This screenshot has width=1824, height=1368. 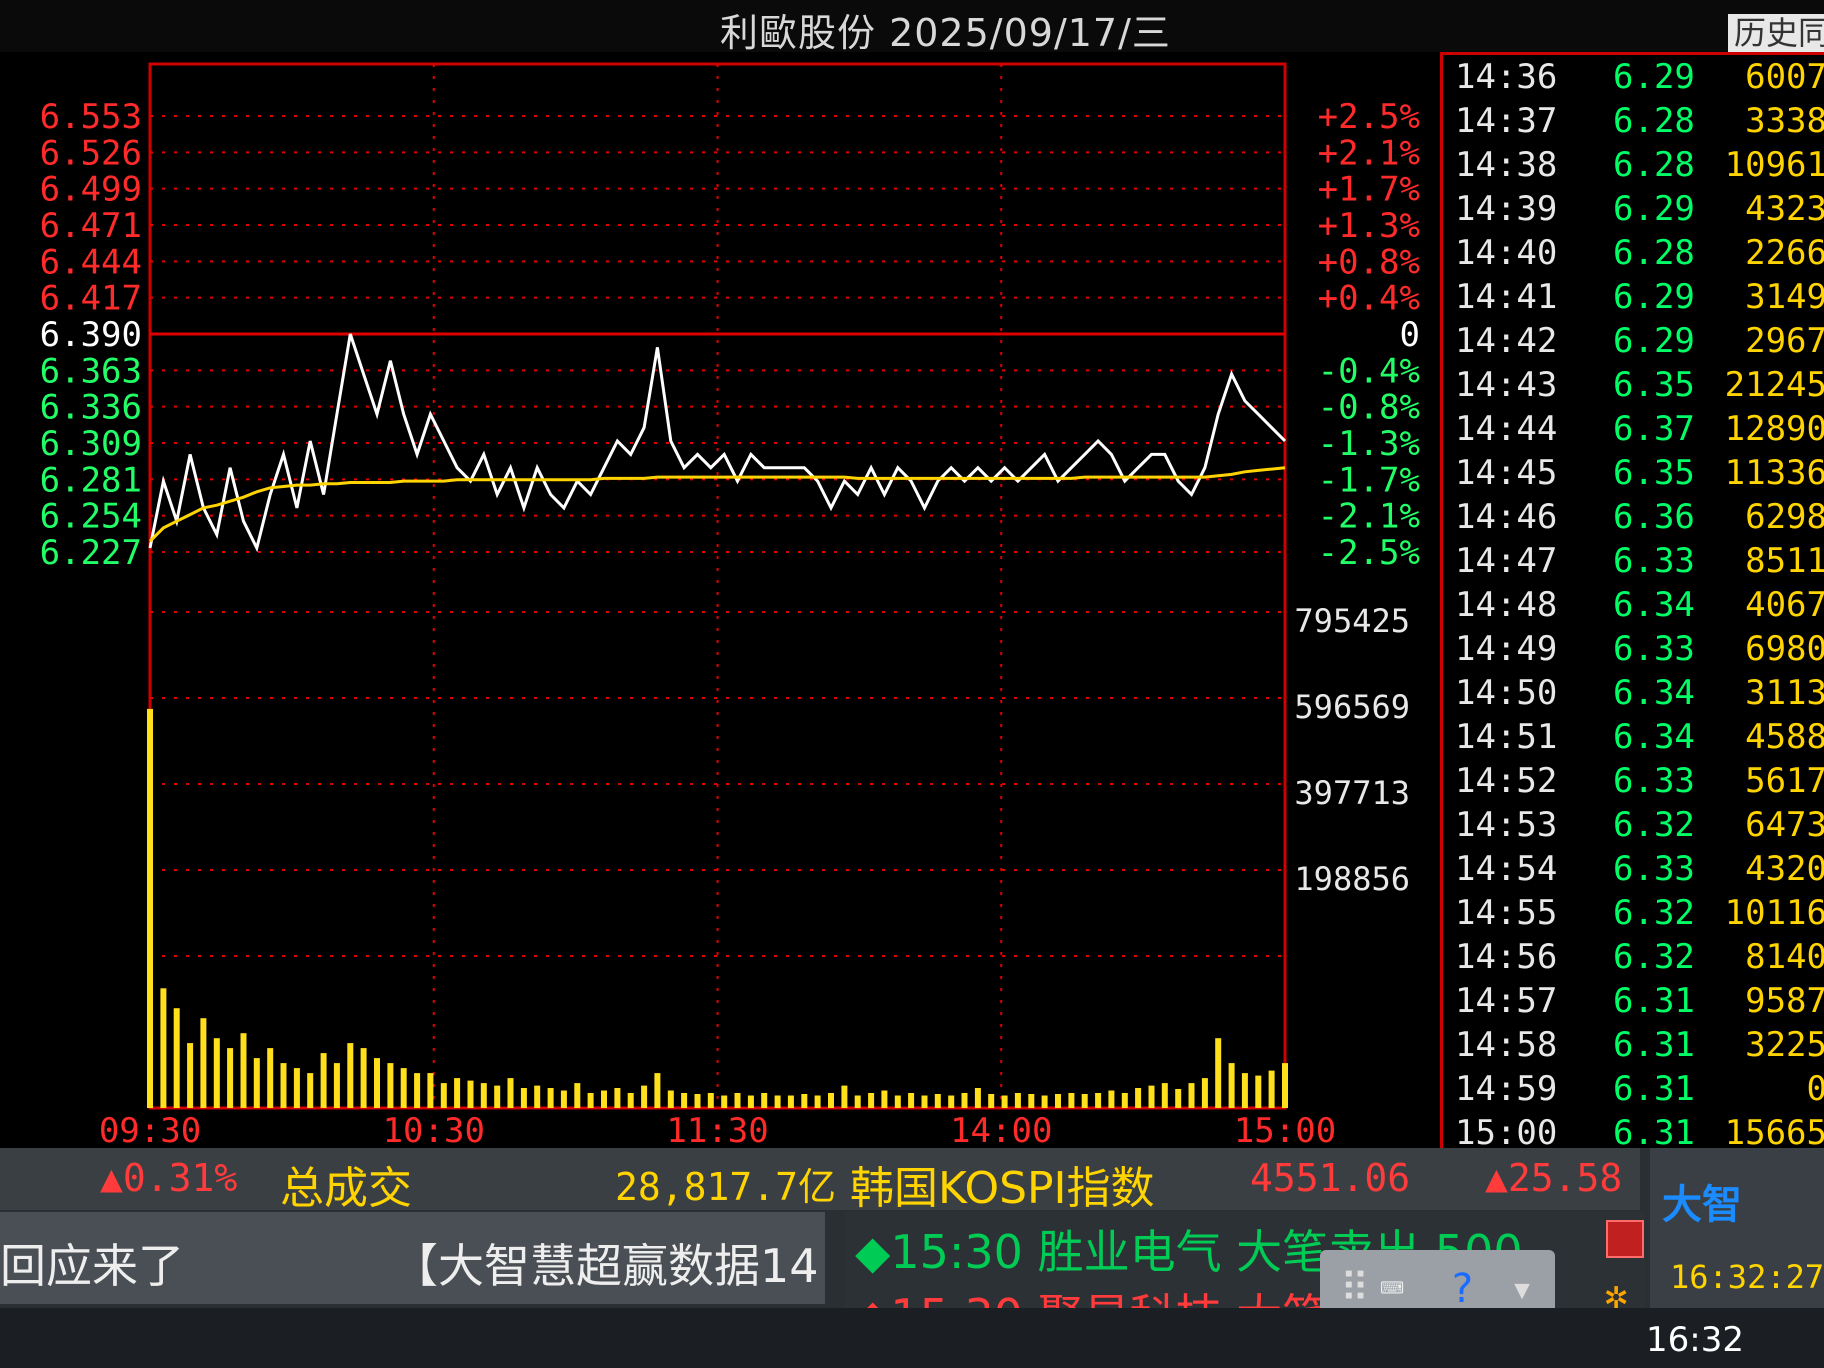 I want to click on grid-icon, so click(x=1625, y=1239).